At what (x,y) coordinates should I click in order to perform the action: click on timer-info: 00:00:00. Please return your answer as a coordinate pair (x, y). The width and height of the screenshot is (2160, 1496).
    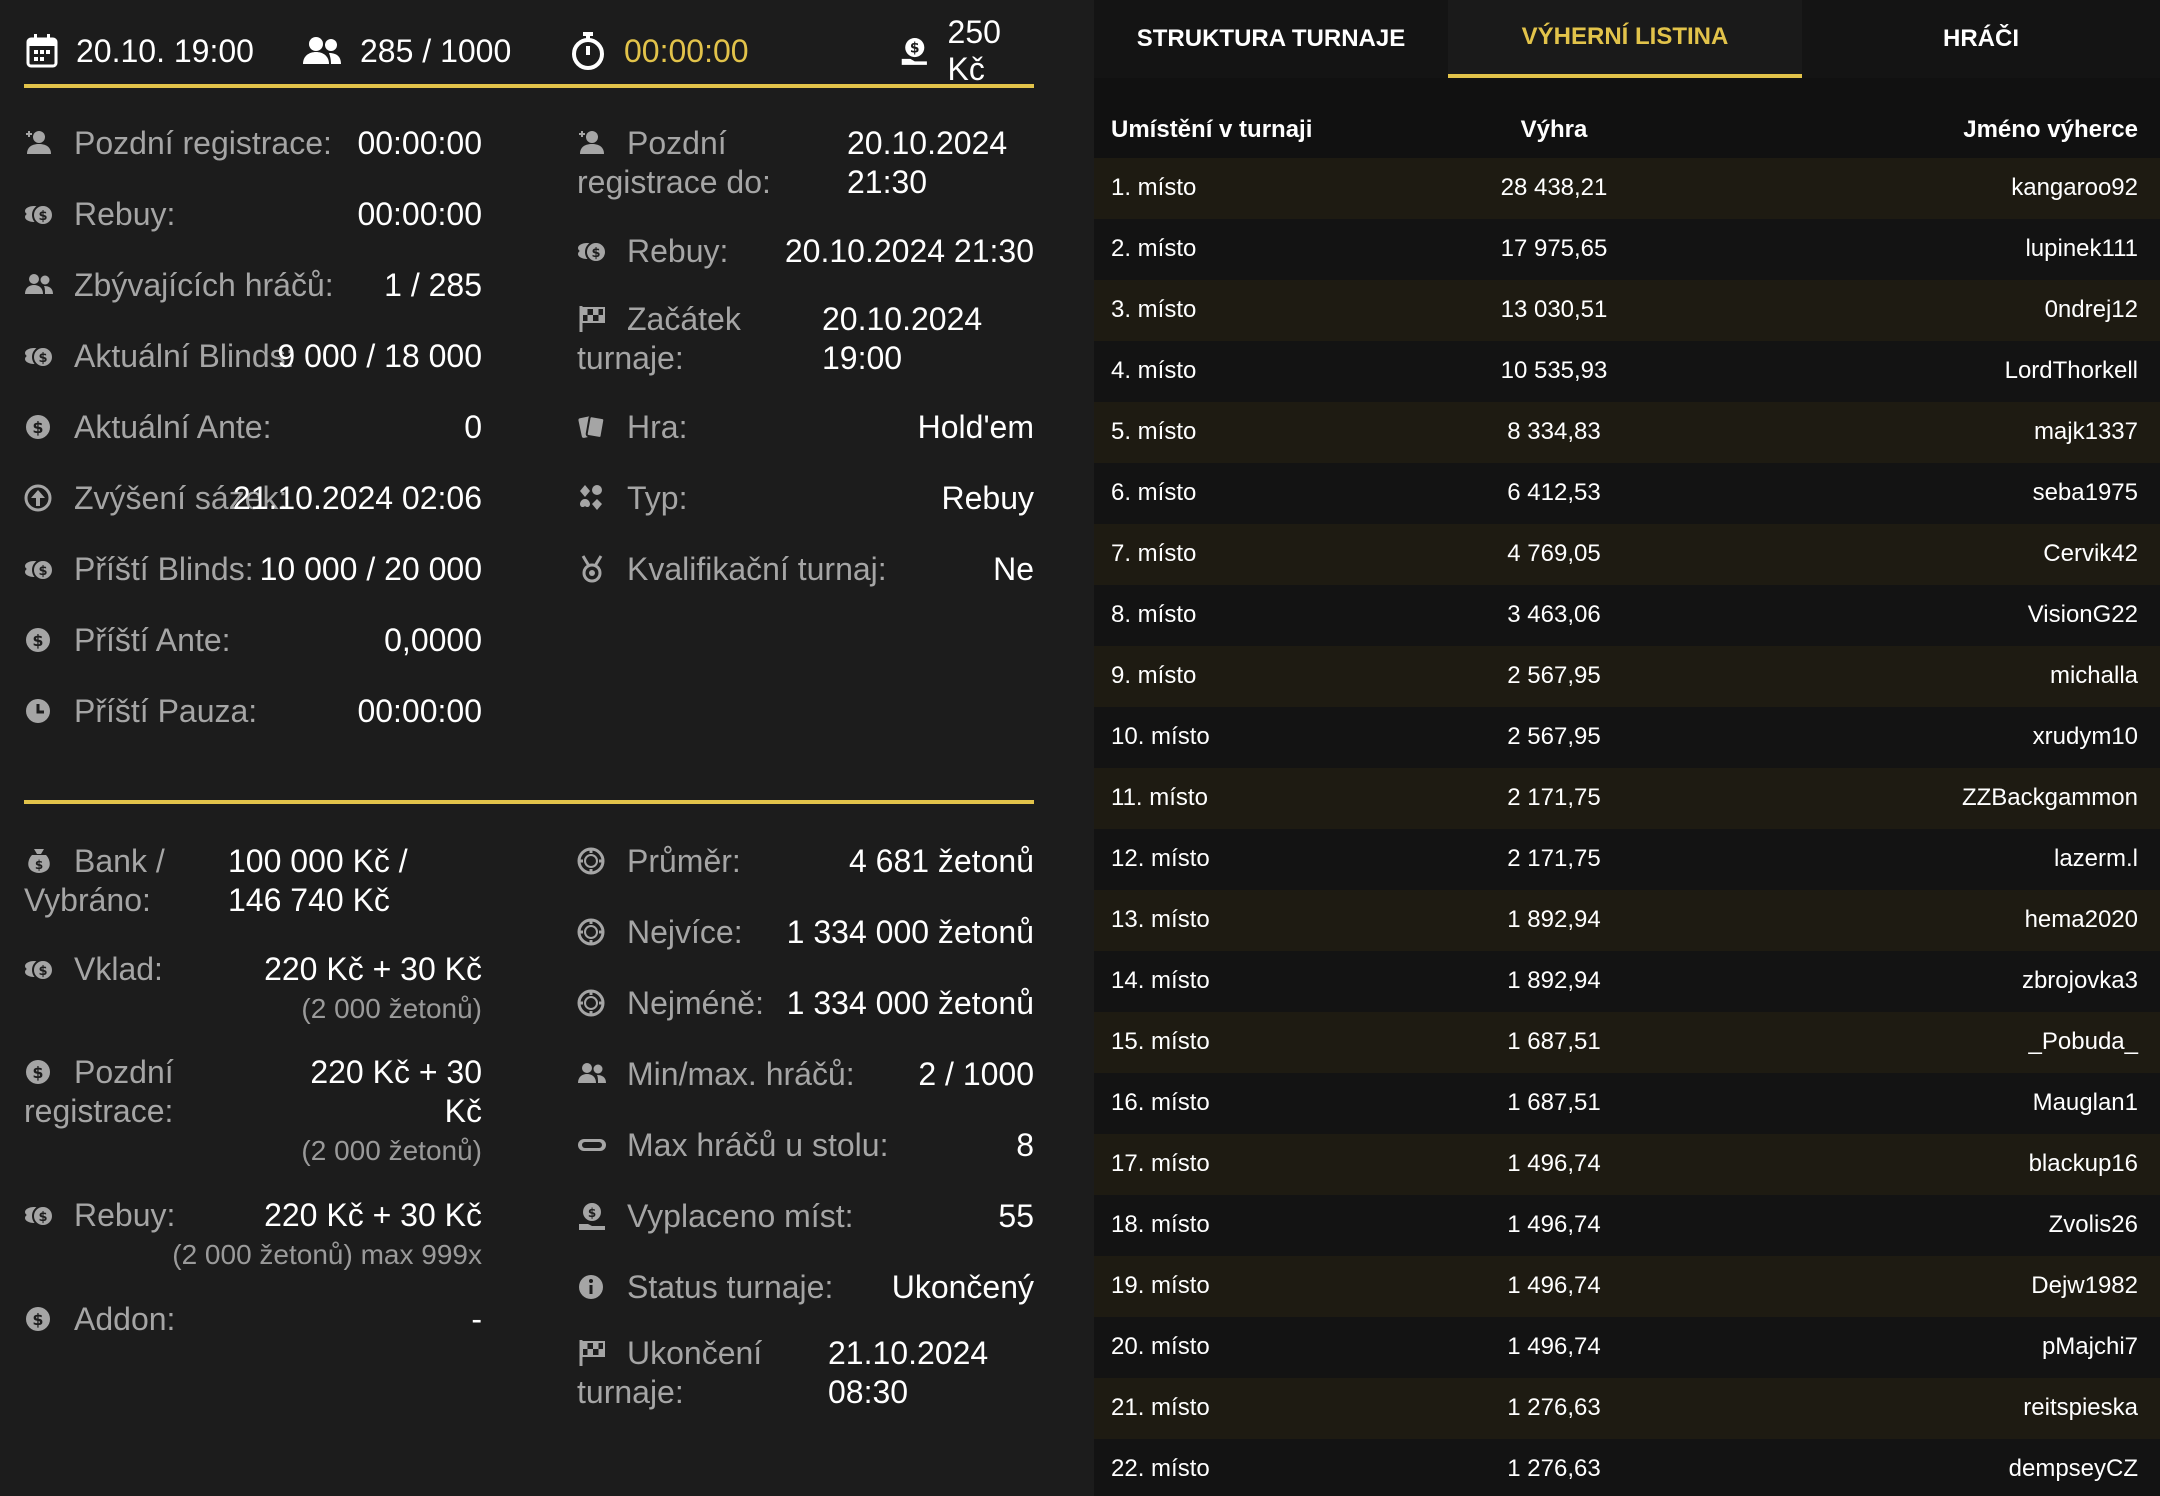
    Looking at the image, I should click on (659, 51).